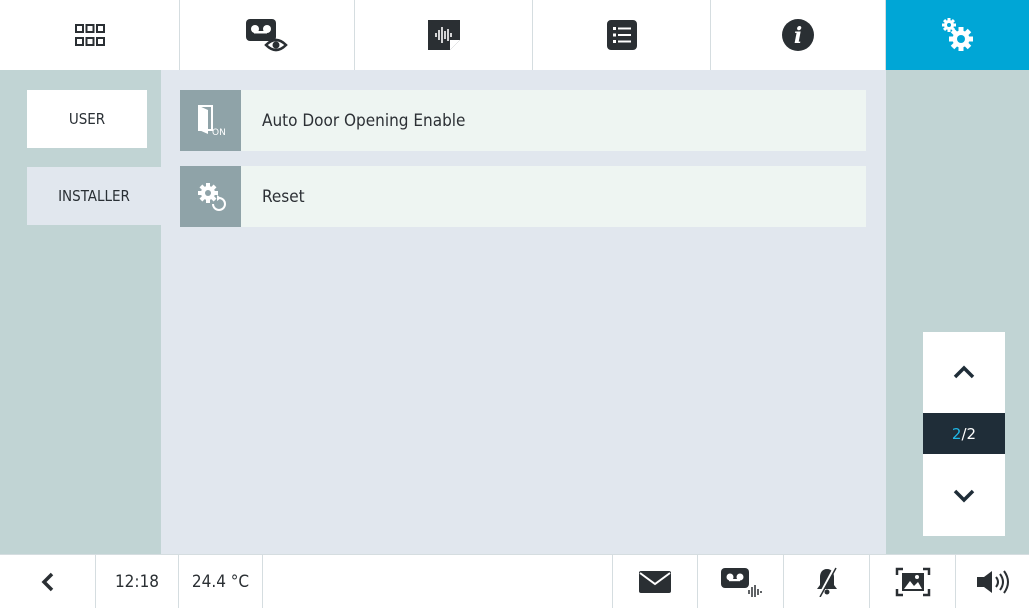 The width and height of the screenshot is (1029, 608). I want to click on page-indicator: 2/2, so click(964, 433).